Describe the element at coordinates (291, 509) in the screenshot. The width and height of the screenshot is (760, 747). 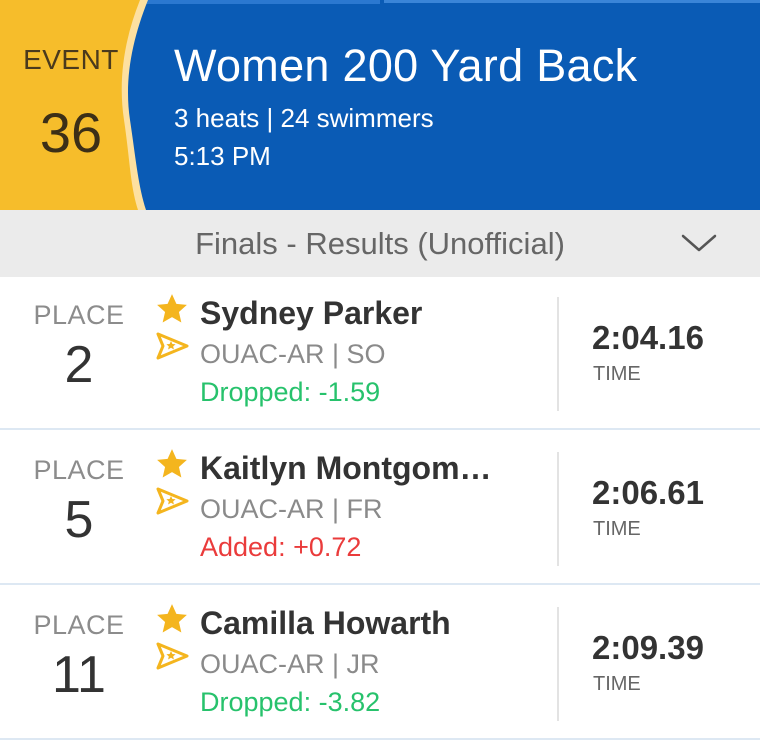
I see `team-class: OUAC-AR | FR` at that location.